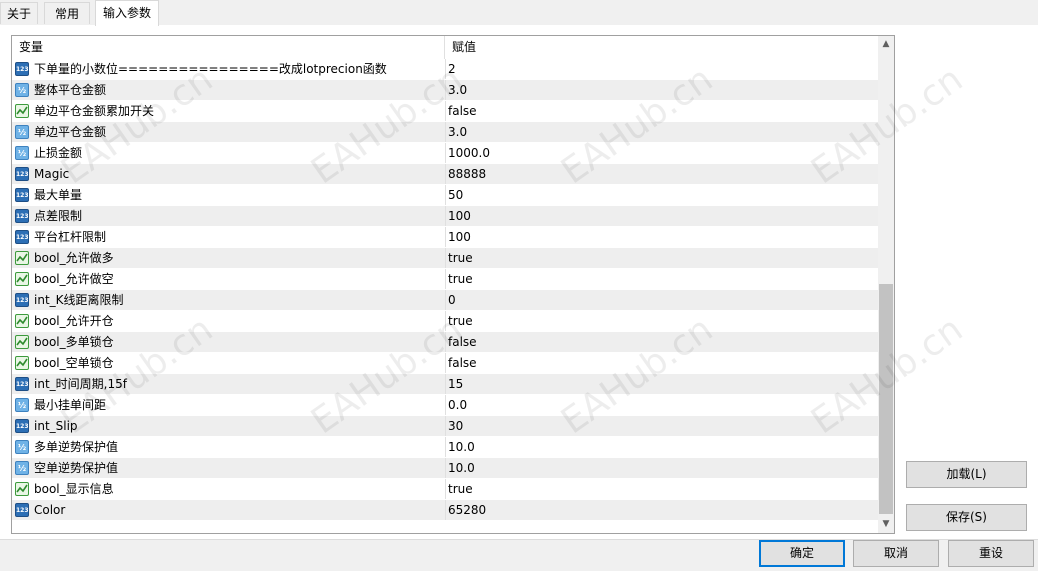  I want to click on table-row: ½ 单边平仓金额 3.0, so click(445, 132).